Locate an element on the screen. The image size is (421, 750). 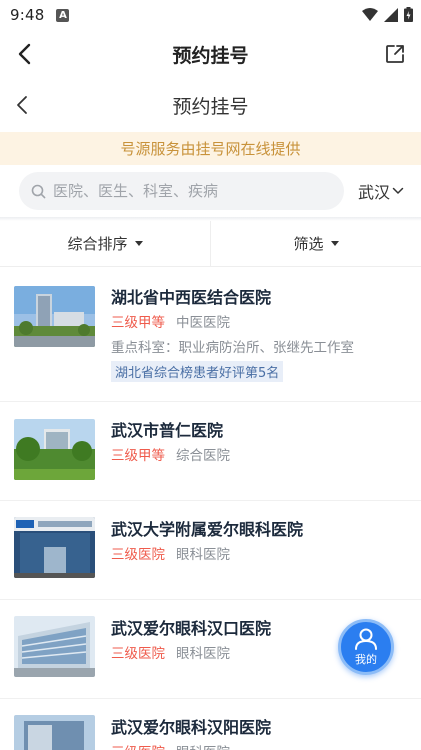
search-box is located at coordinates (181, 191).